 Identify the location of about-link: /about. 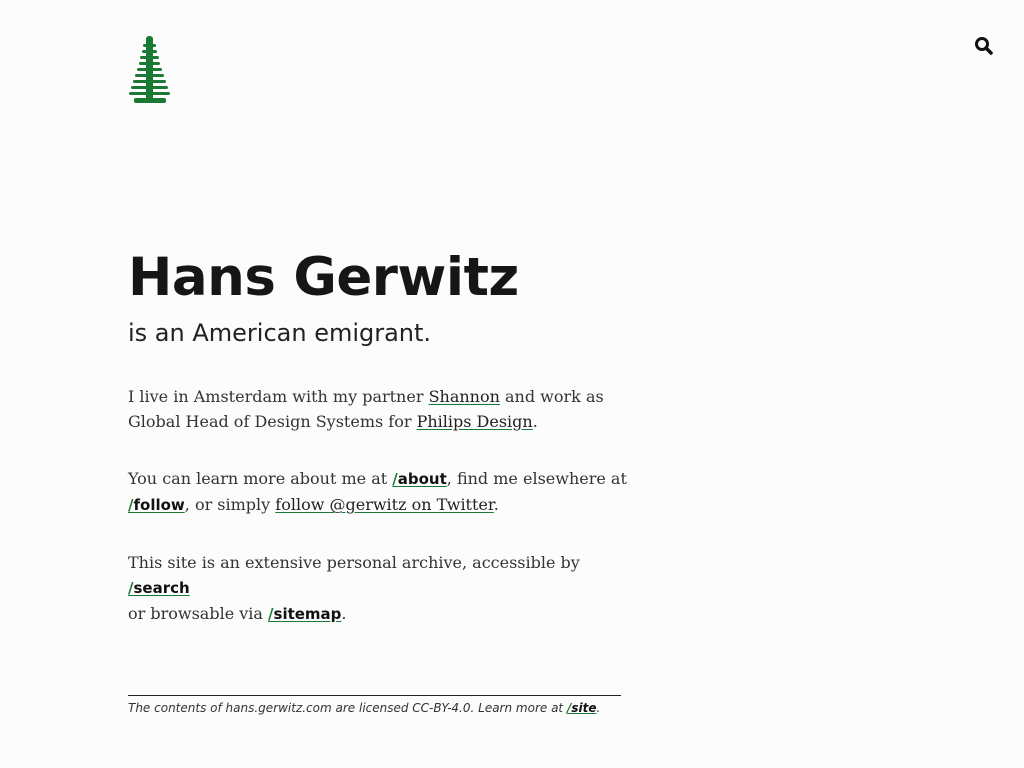
(419, 479).